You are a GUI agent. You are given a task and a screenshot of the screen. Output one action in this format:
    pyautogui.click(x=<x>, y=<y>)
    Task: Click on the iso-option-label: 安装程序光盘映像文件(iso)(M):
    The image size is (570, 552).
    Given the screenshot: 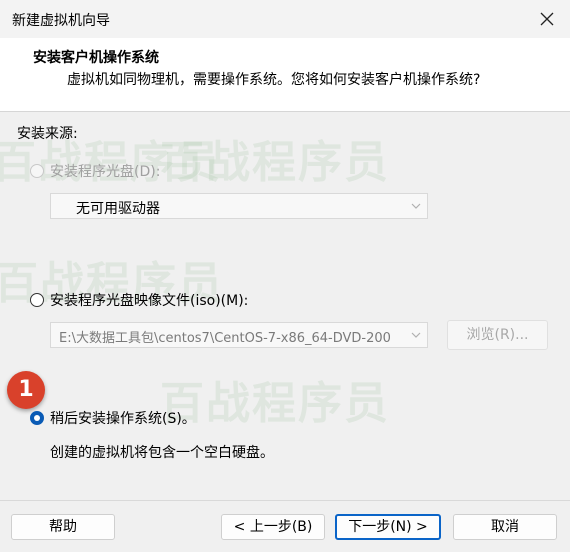 What is the action you would take?
    pyautogui.click(x=149, y=301)
    